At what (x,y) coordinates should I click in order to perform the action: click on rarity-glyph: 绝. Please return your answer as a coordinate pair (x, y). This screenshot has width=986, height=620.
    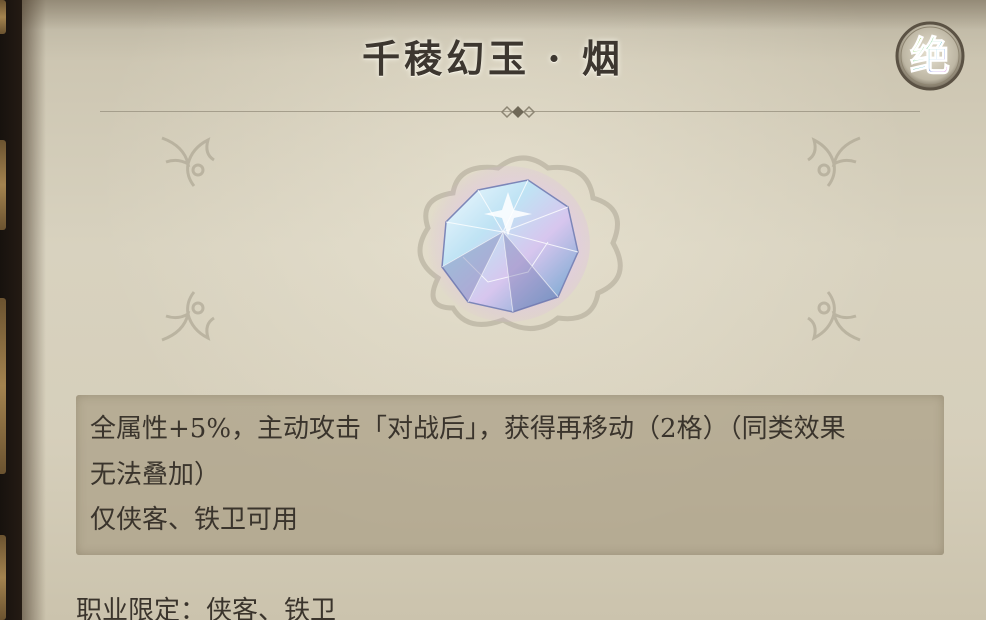
    Looking at the image, I should click on (930, 56).